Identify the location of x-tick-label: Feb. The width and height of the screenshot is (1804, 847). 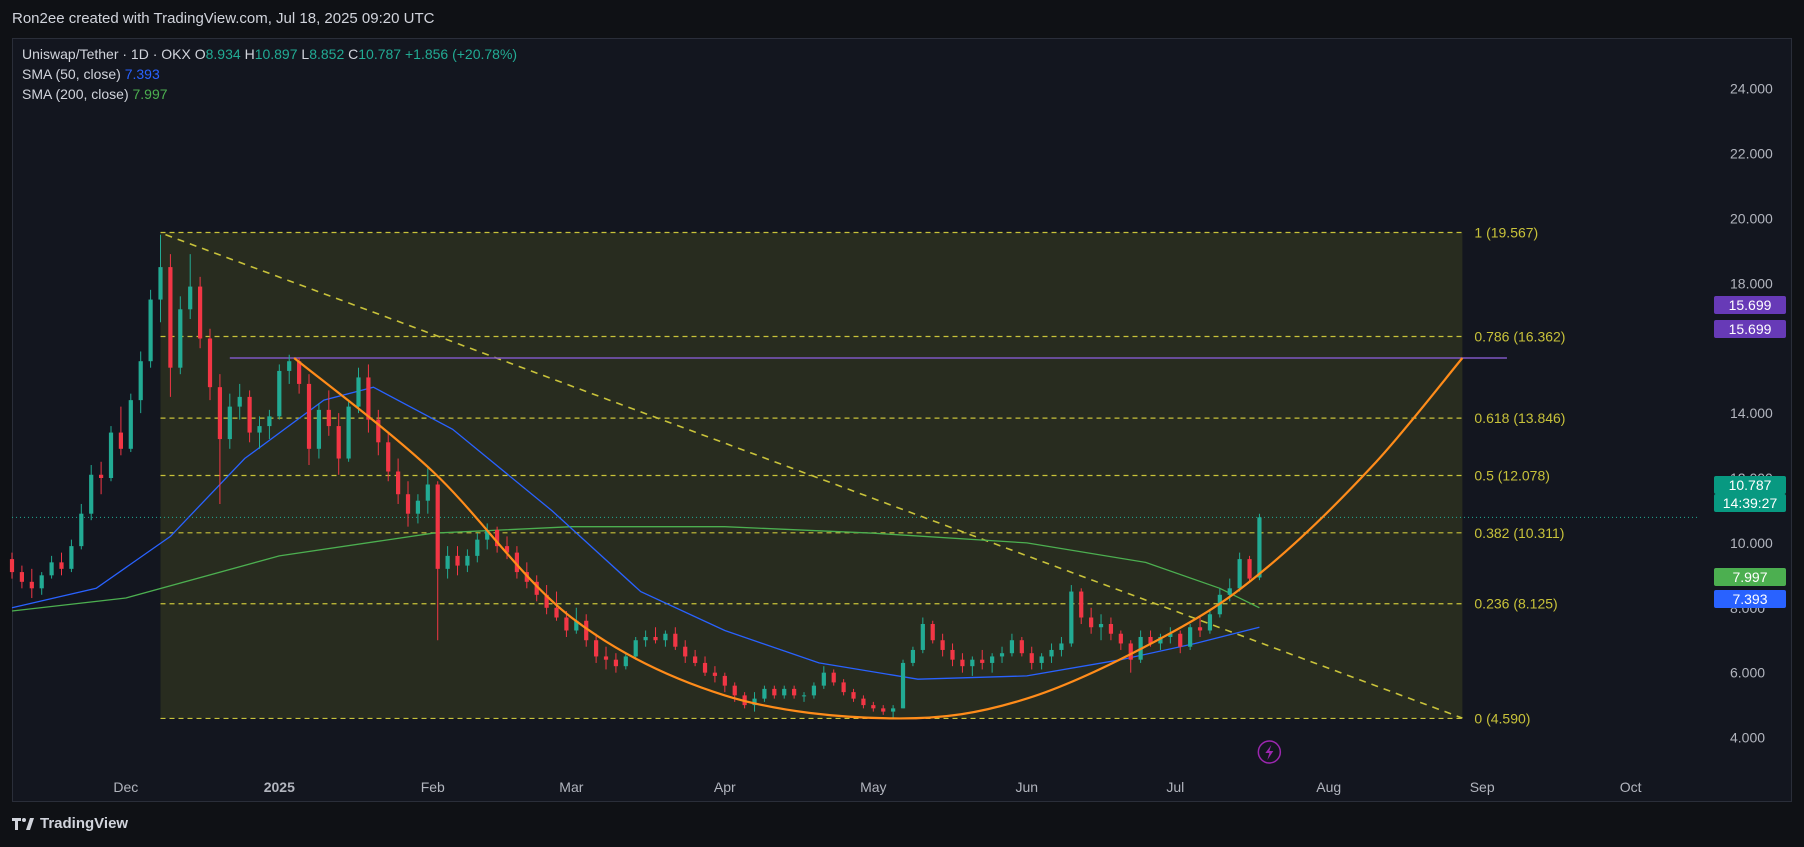
(433, 787).